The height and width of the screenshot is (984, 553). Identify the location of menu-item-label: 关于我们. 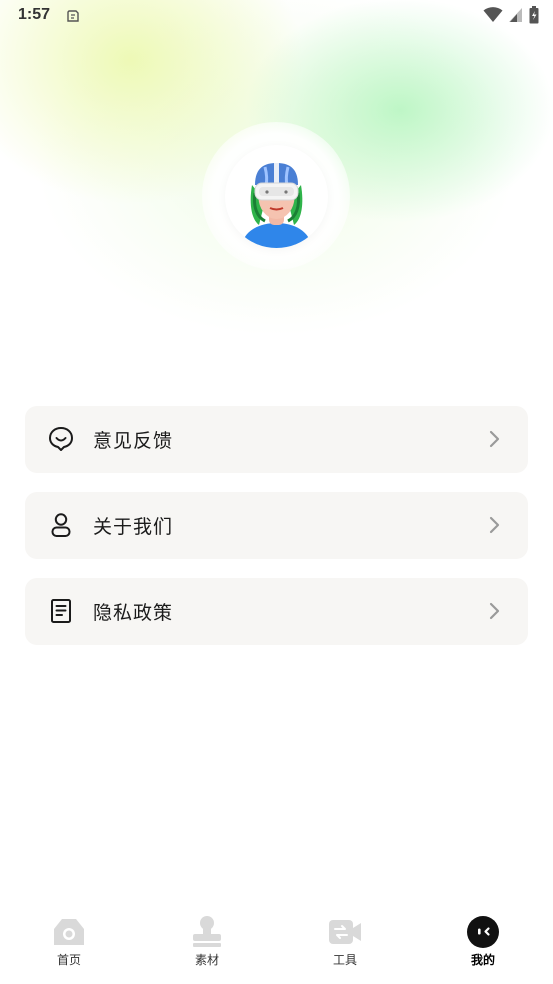
(133, 527).